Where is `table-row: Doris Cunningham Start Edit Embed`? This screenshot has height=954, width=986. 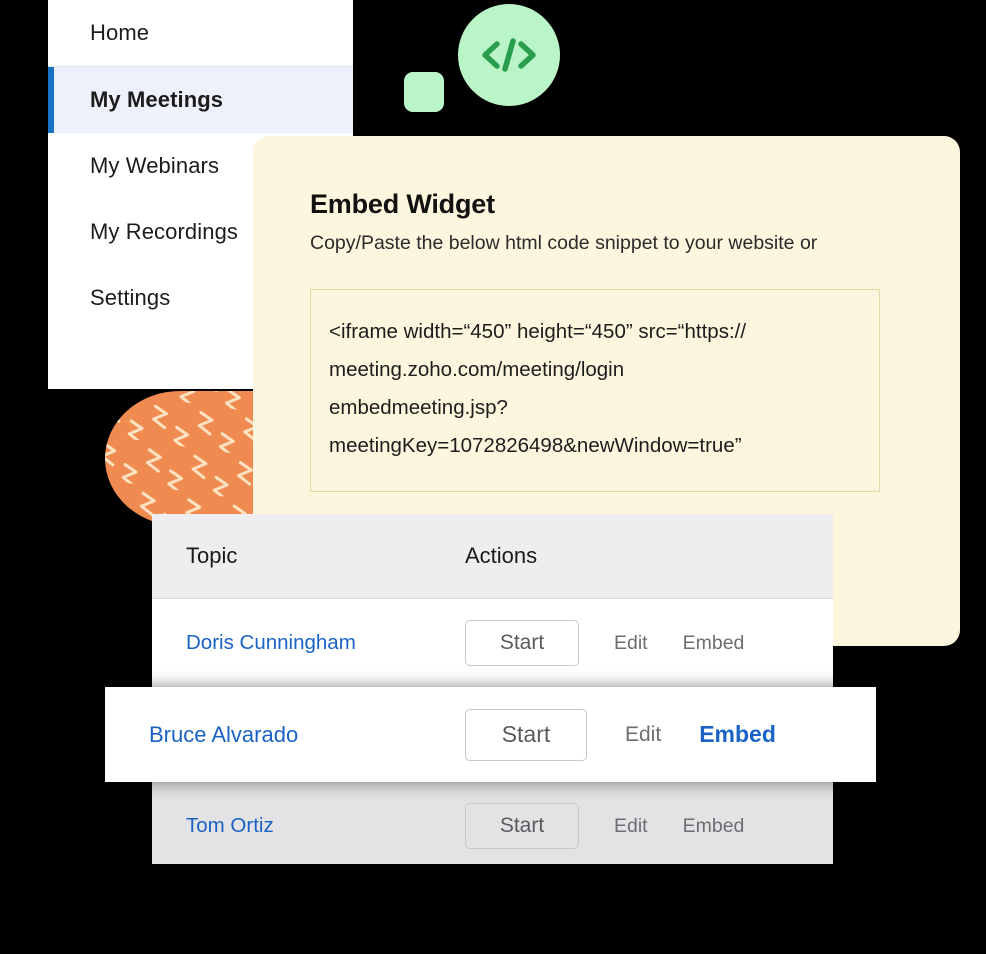 table-row: Doris Cunningham Start Edit Embed is located at coordinates (492, 643).